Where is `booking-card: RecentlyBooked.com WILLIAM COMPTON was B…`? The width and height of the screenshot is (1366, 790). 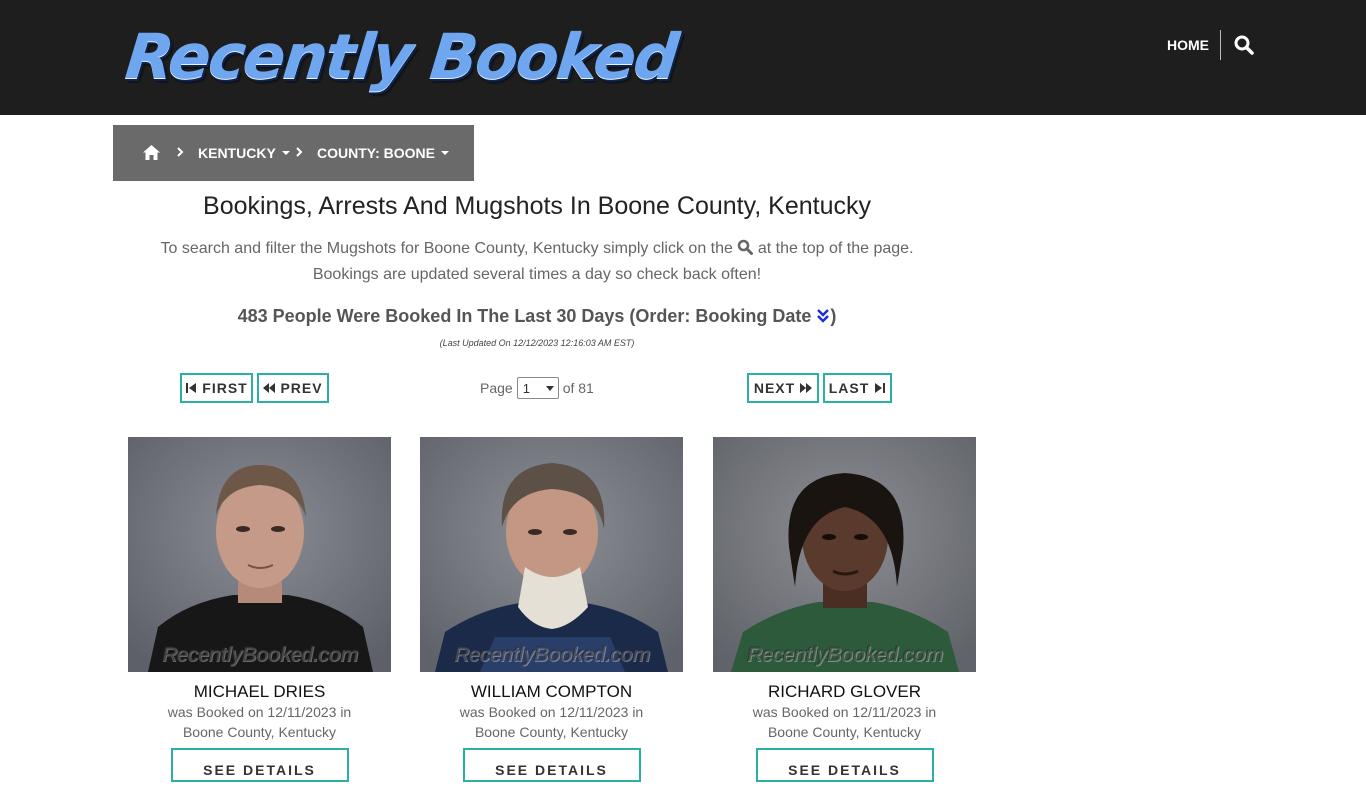 booking-card: RecentlyBooked.com WILLIAM COMPTON was B… is located at coordinates (551, 609).